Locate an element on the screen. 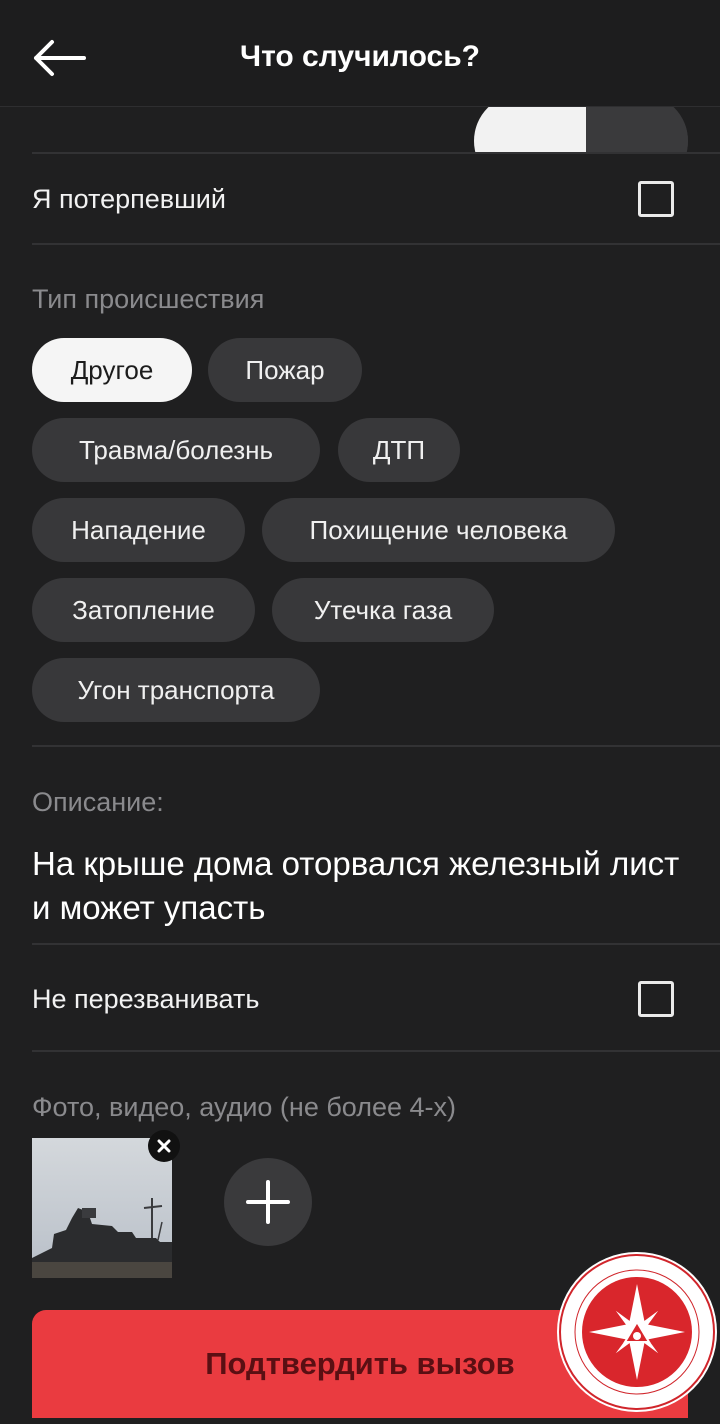 The height and width of the screenshot is (1424, 720). chip-road-accident: ДТП is located at coordinates (399, 450).